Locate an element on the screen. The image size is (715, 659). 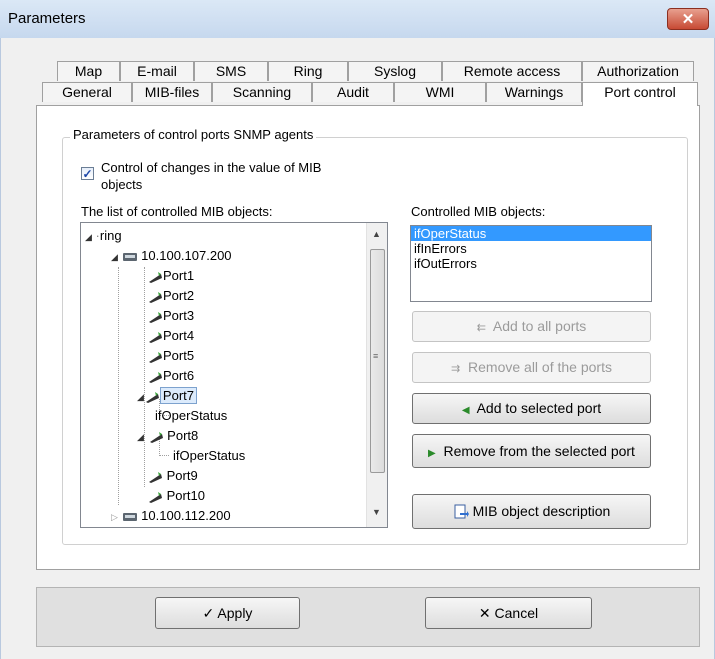
right-arrow-icon: ▶ is located at coordinates (432, 453).